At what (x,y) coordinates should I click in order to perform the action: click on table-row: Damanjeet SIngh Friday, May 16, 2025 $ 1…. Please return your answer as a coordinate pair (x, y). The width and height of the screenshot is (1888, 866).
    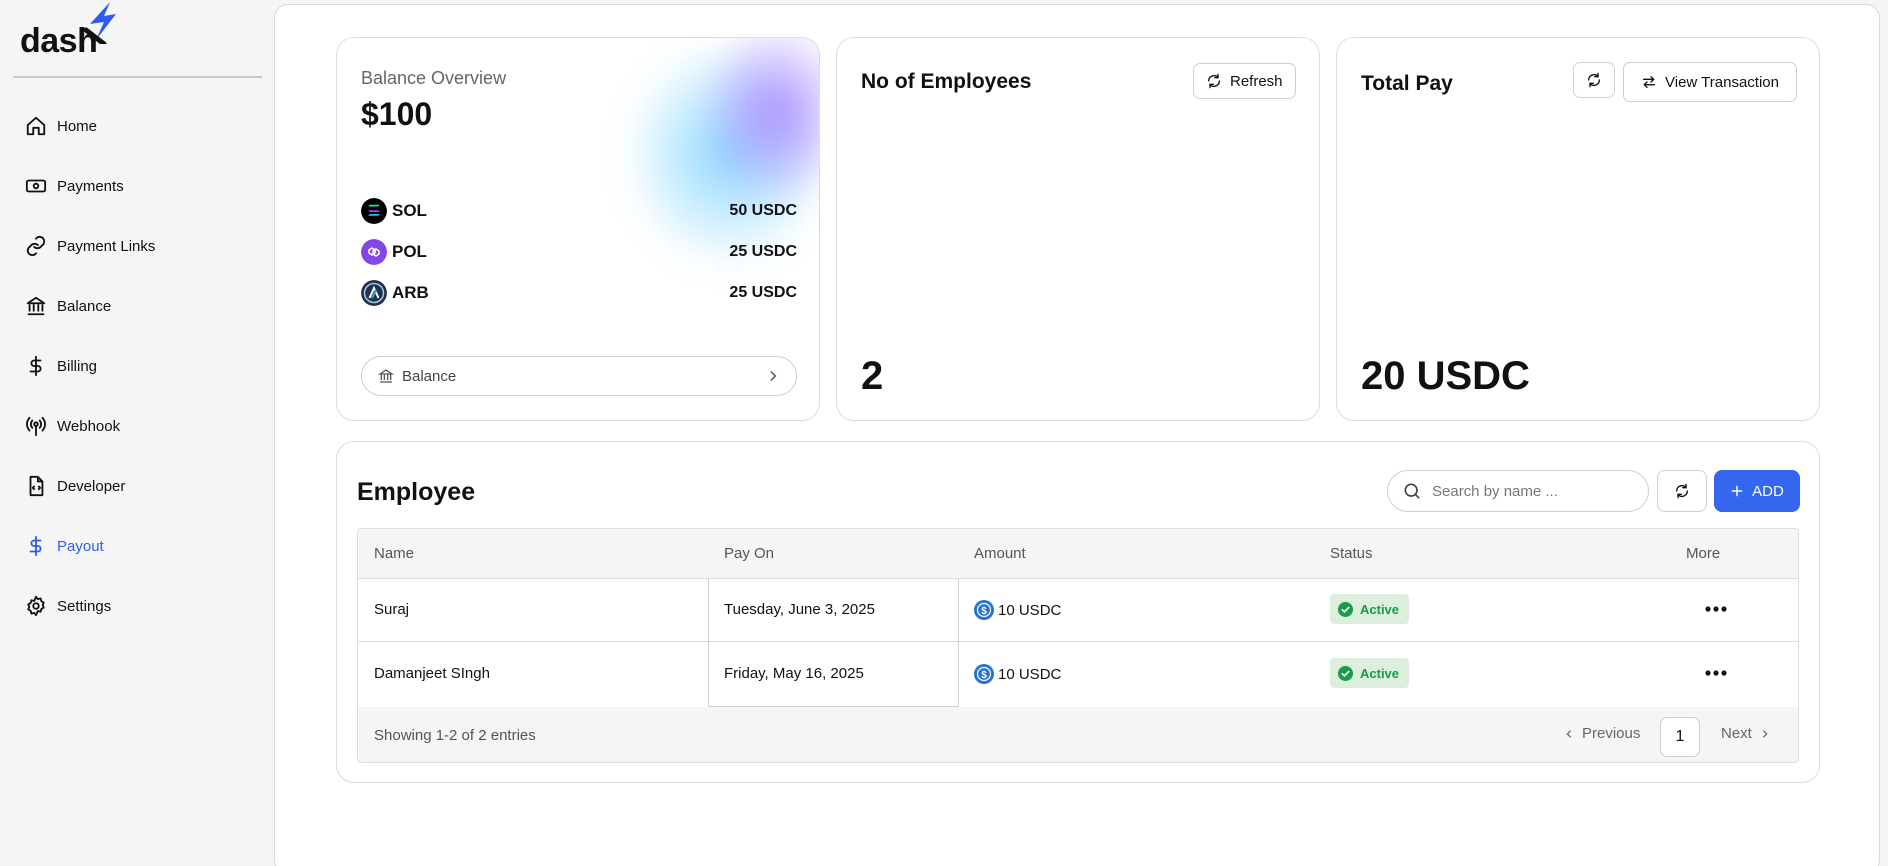
    Looking at the image, I should click on (1078, 675).